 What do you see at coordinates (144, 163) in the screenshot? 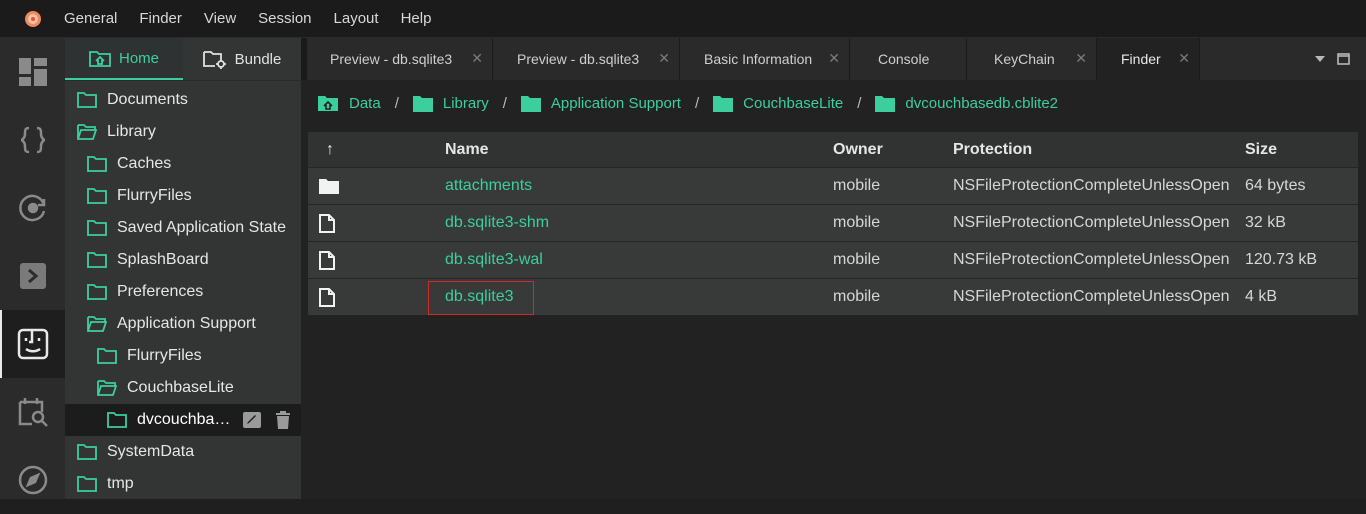
I see `tree-item-label: Caches` at bounding box center [144, 163].